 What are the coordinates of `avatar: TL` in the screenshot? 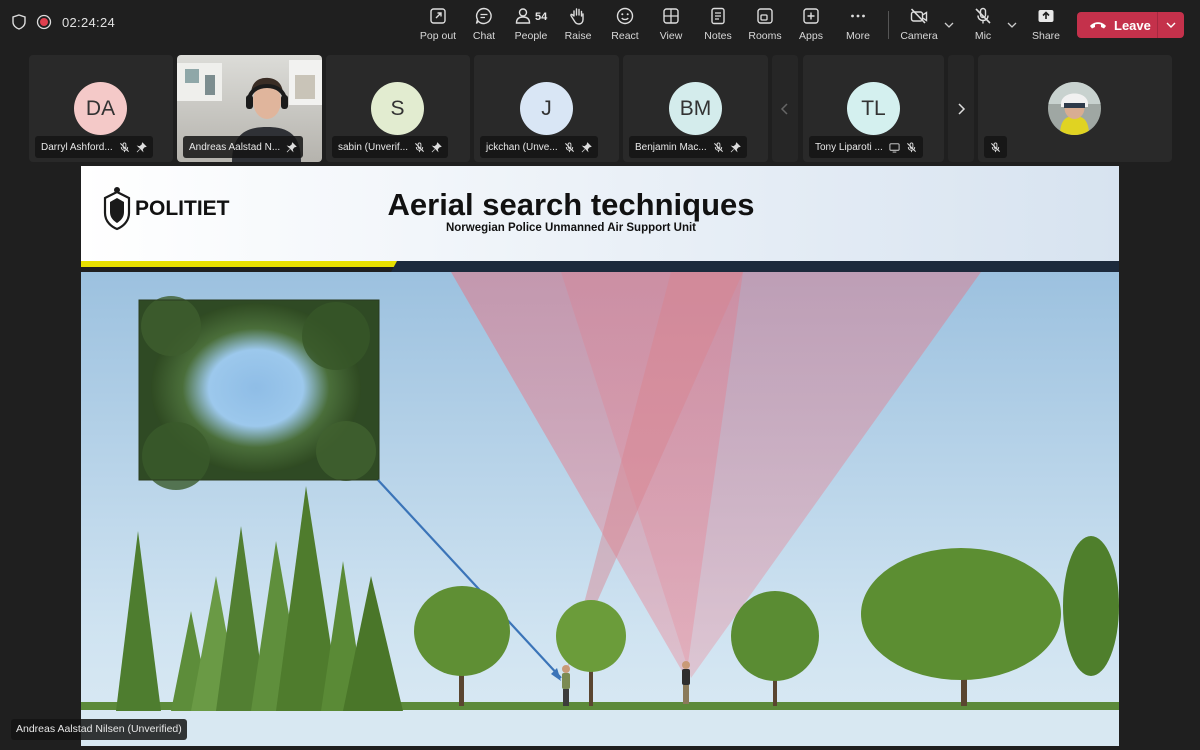 It's located at (873, 108).